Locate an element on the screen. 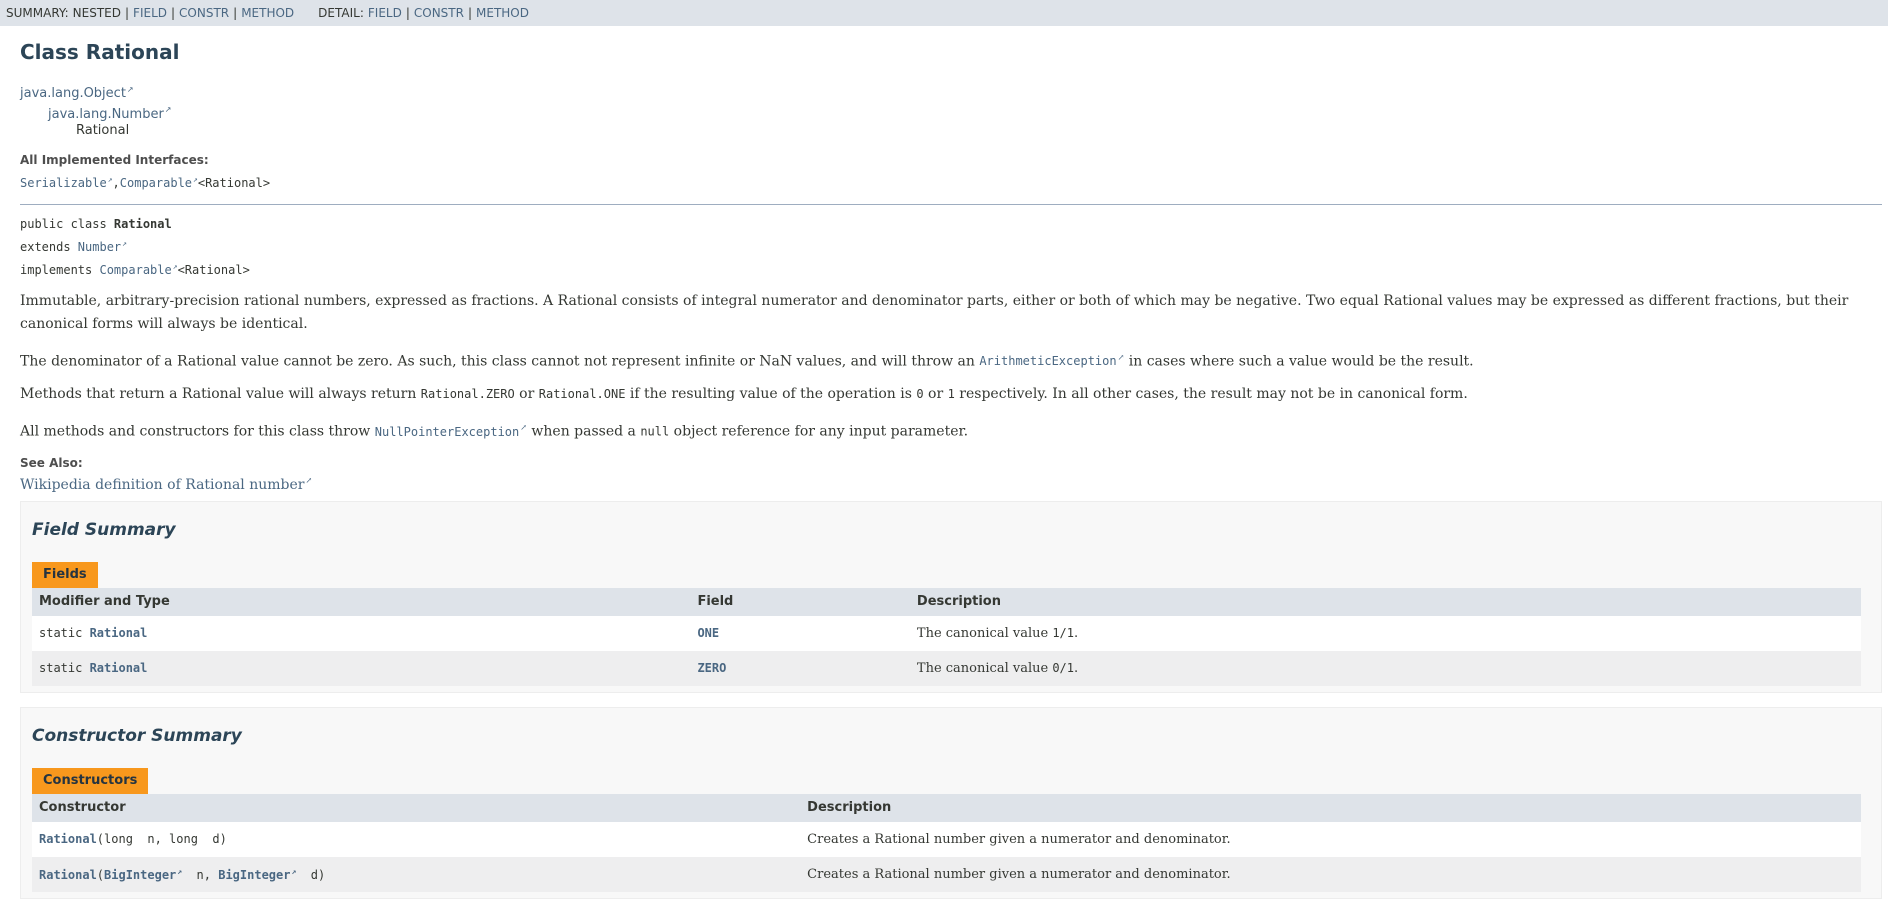  field-one-link: ONE is located at coordinates (708, 633).